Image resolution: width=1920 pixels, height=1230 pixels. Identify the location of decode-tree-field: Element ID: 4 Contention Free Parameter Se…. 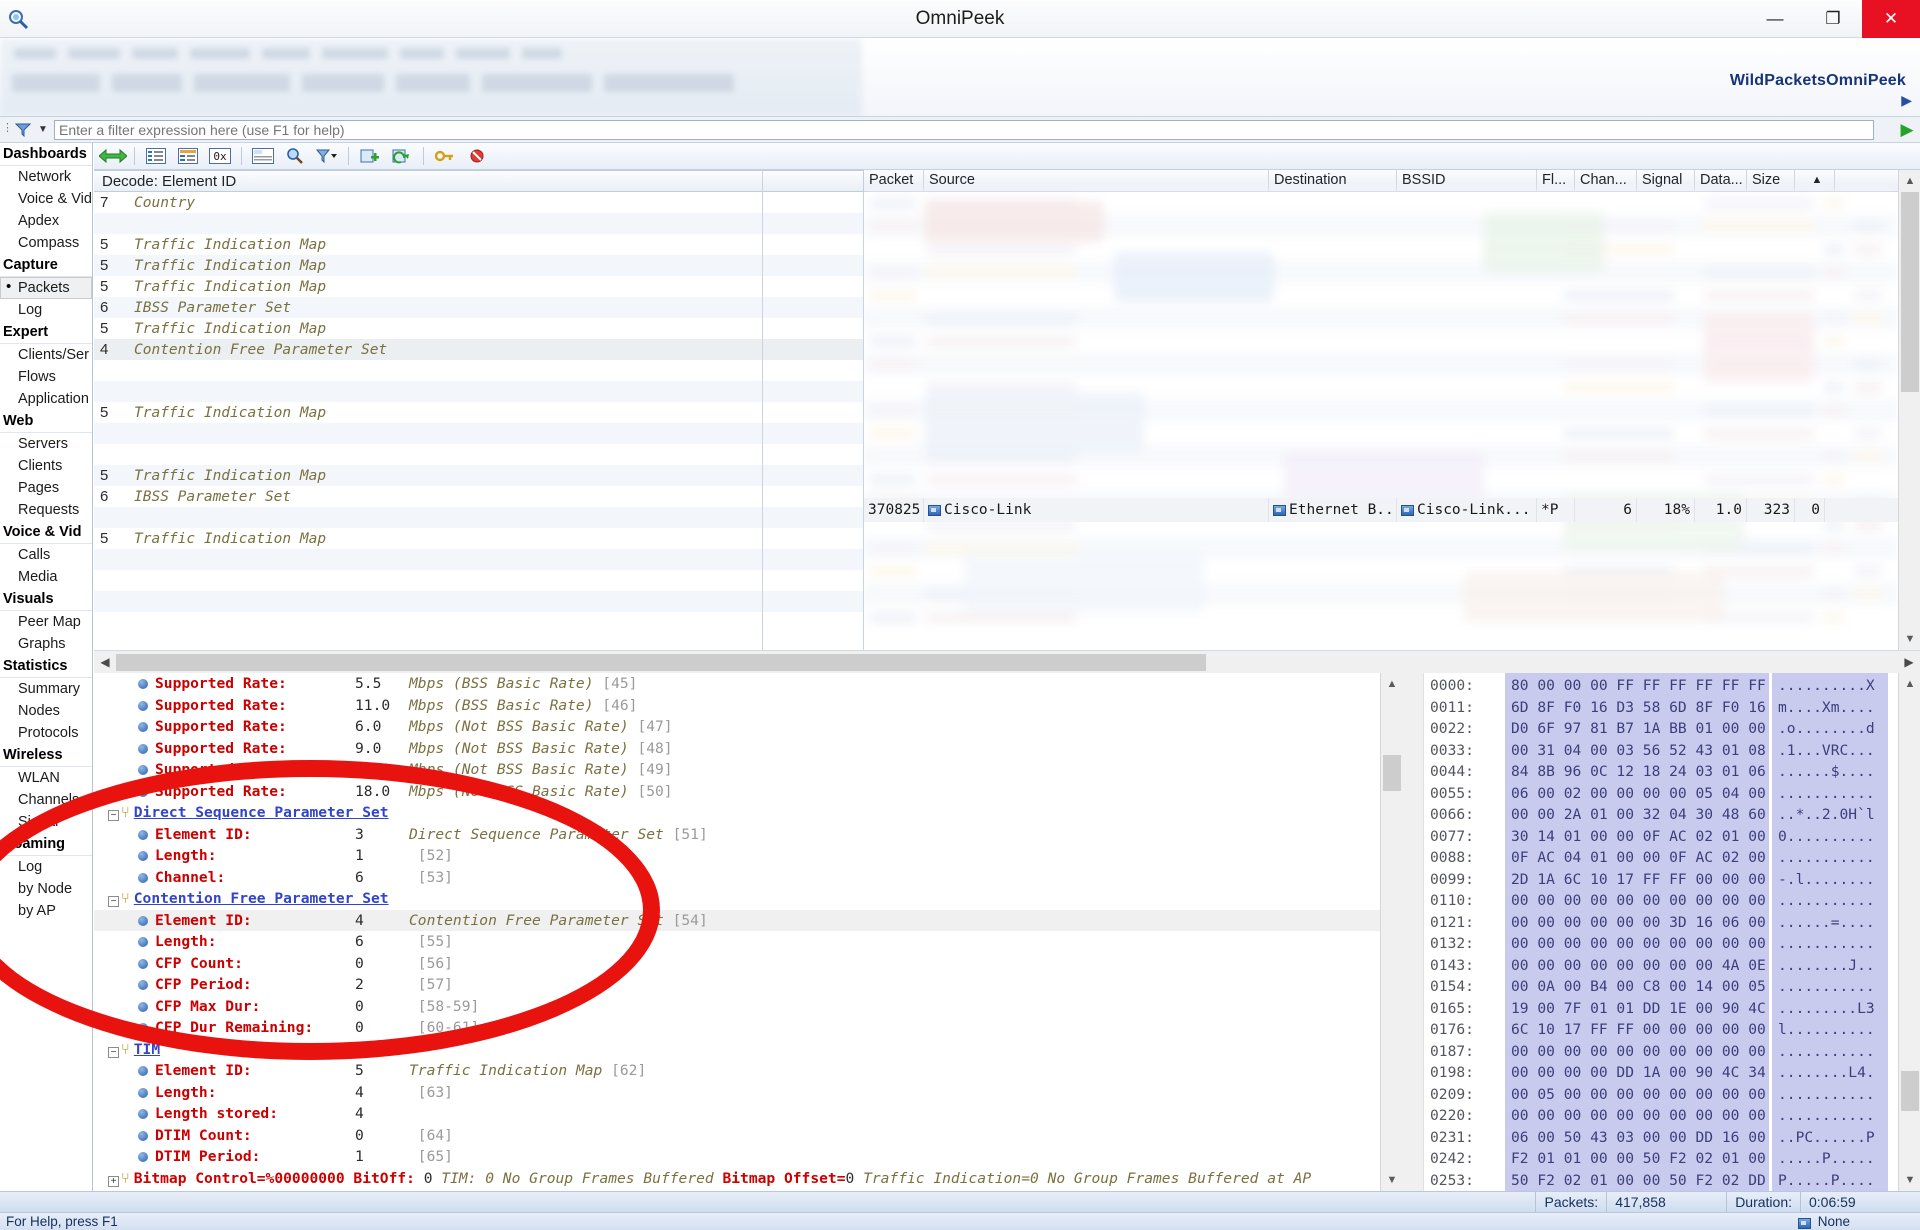
(747, 920).